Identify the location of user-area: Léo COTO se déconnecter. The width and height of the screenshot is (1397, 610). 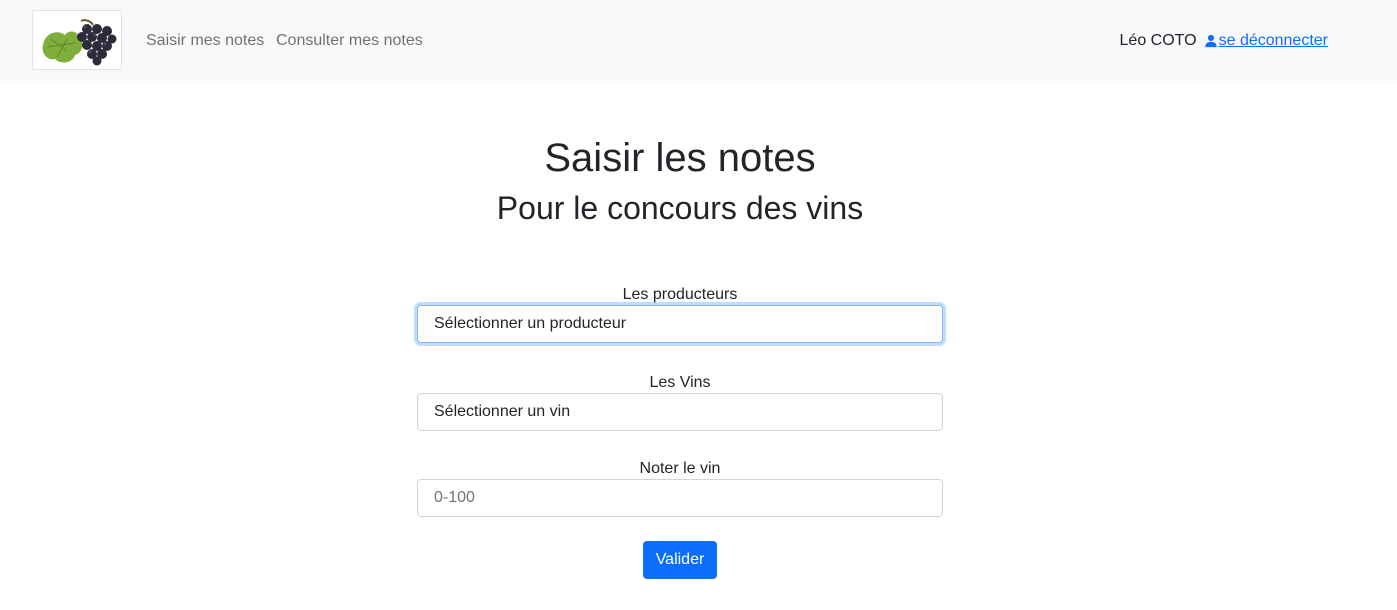
(1224, 41).